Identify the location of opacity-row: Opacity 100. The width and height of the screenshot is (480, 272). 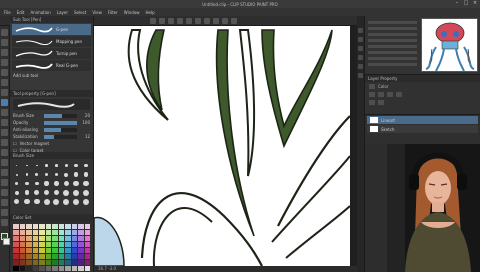
(51, 122).